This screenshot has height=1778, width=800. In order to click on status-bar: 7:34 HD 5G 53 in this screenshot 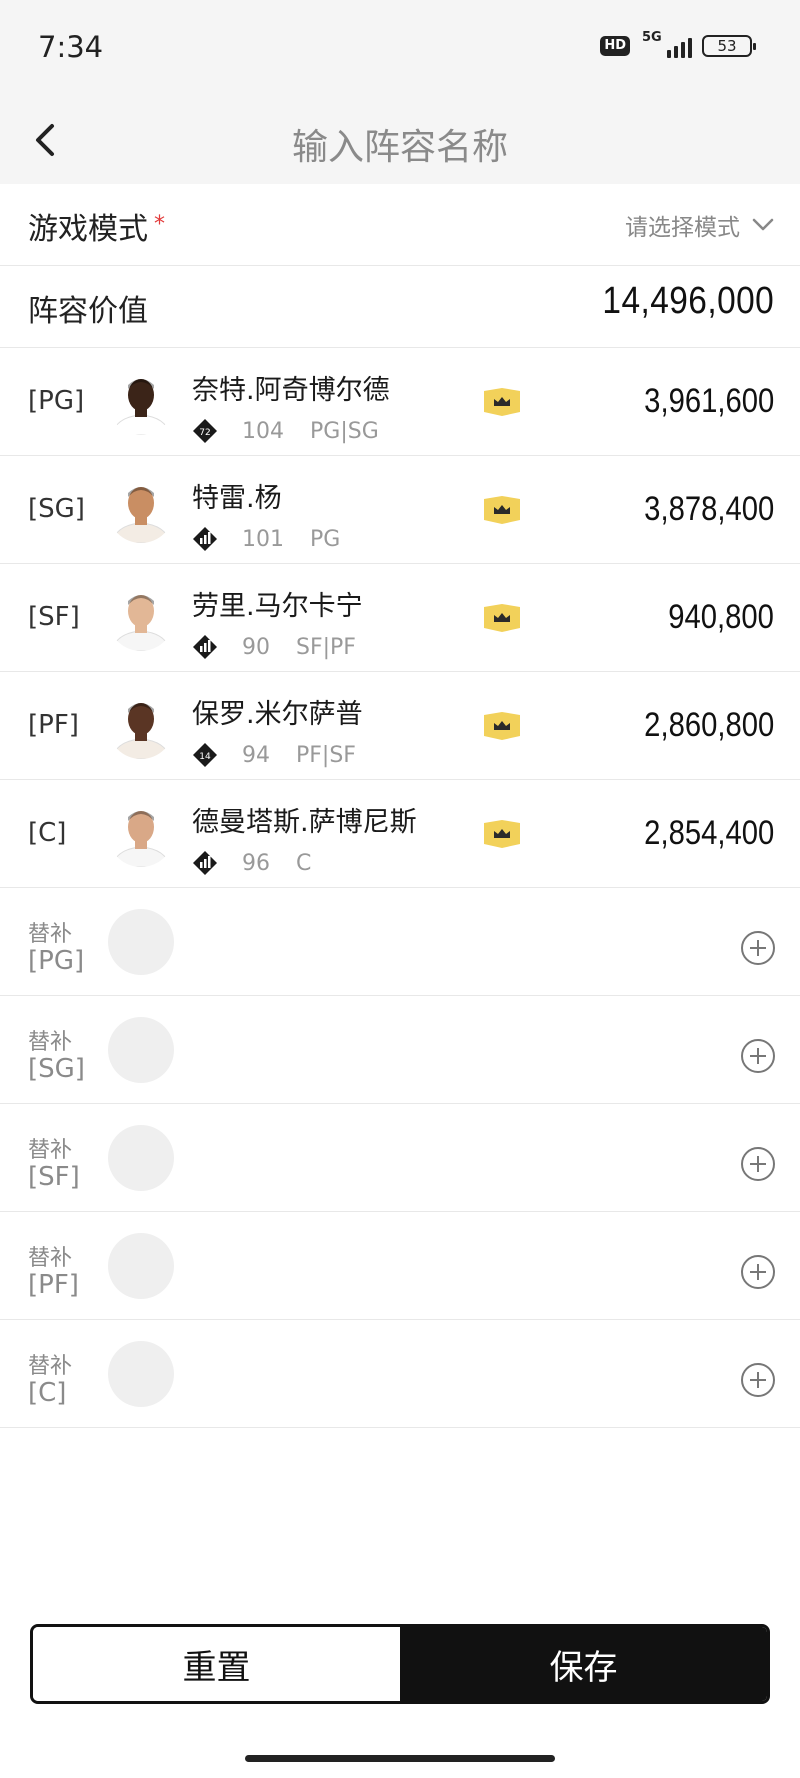, I will do `click(400, 48)`.